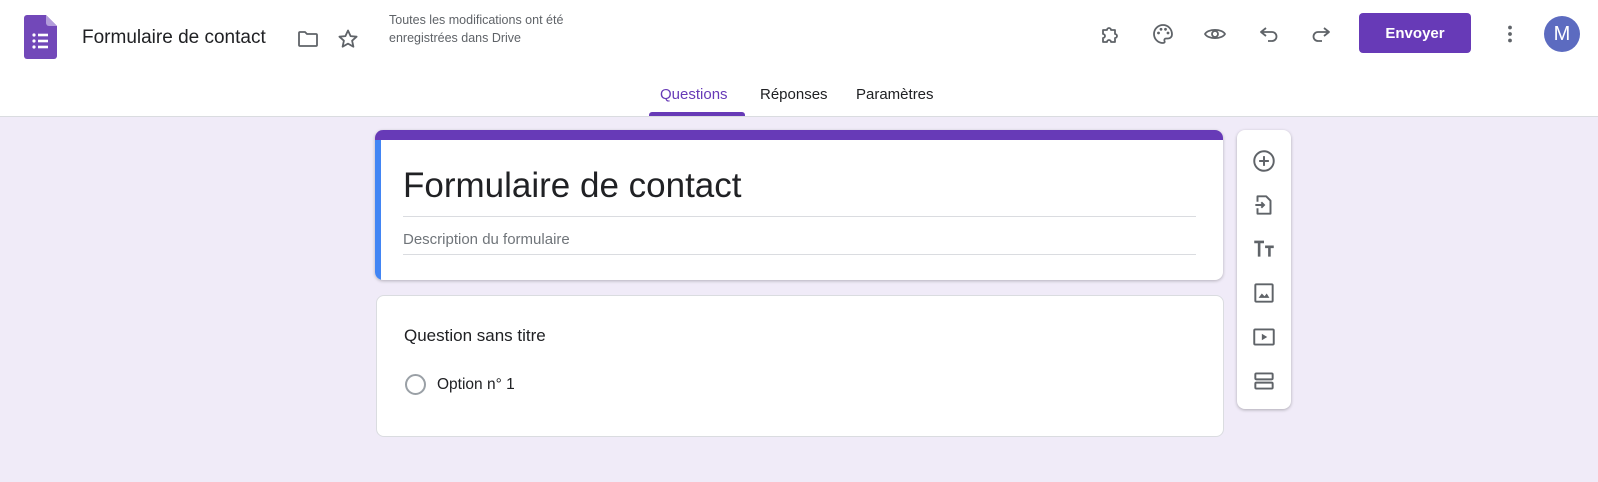 This screenshot has width=1598, height=482. What do you see at coordinates (1321, 34) in the screenshot?
I see `redo-icon` at bounding box center [1321, 34].